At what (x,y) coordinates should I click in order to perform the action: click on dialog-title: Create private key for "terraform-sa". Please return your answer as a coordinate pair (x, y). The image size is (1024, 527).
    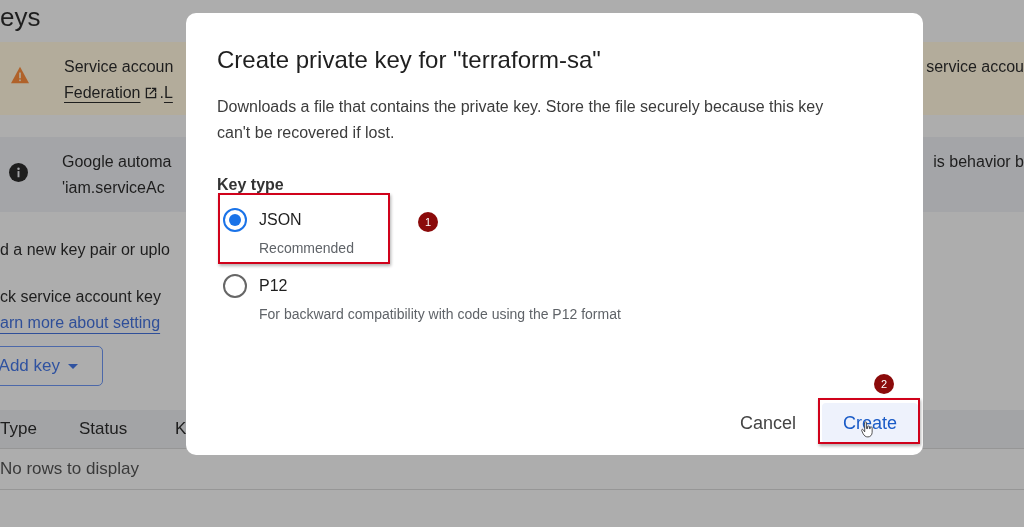
    Looking at the image, I should click on (409, 60).